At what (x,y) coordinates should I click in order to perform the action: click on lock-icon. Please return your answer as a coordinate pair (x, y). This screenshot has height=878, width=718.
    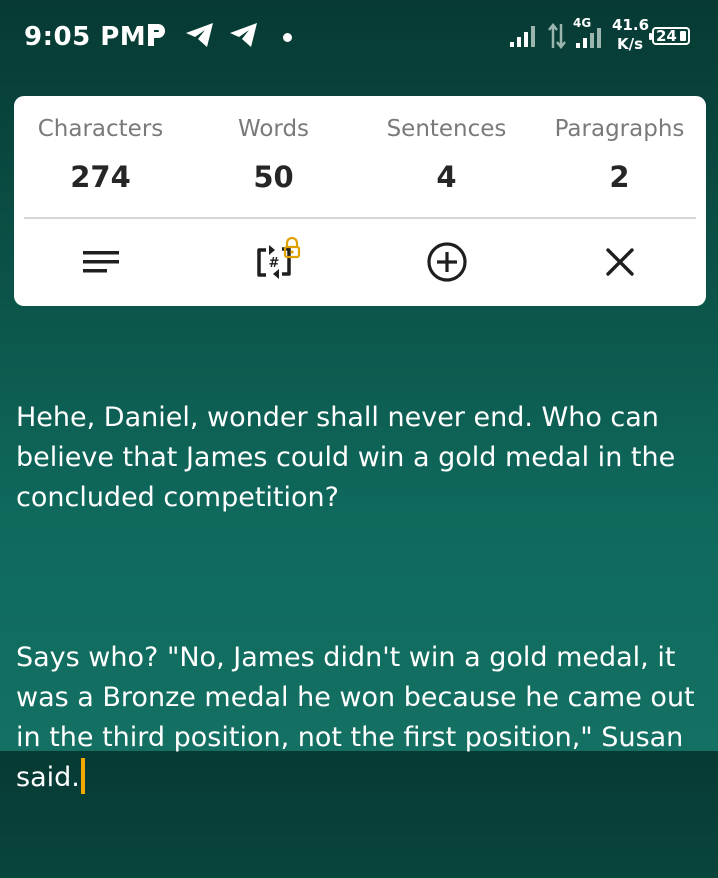
    Looking at the image, I should click on (292, 248).